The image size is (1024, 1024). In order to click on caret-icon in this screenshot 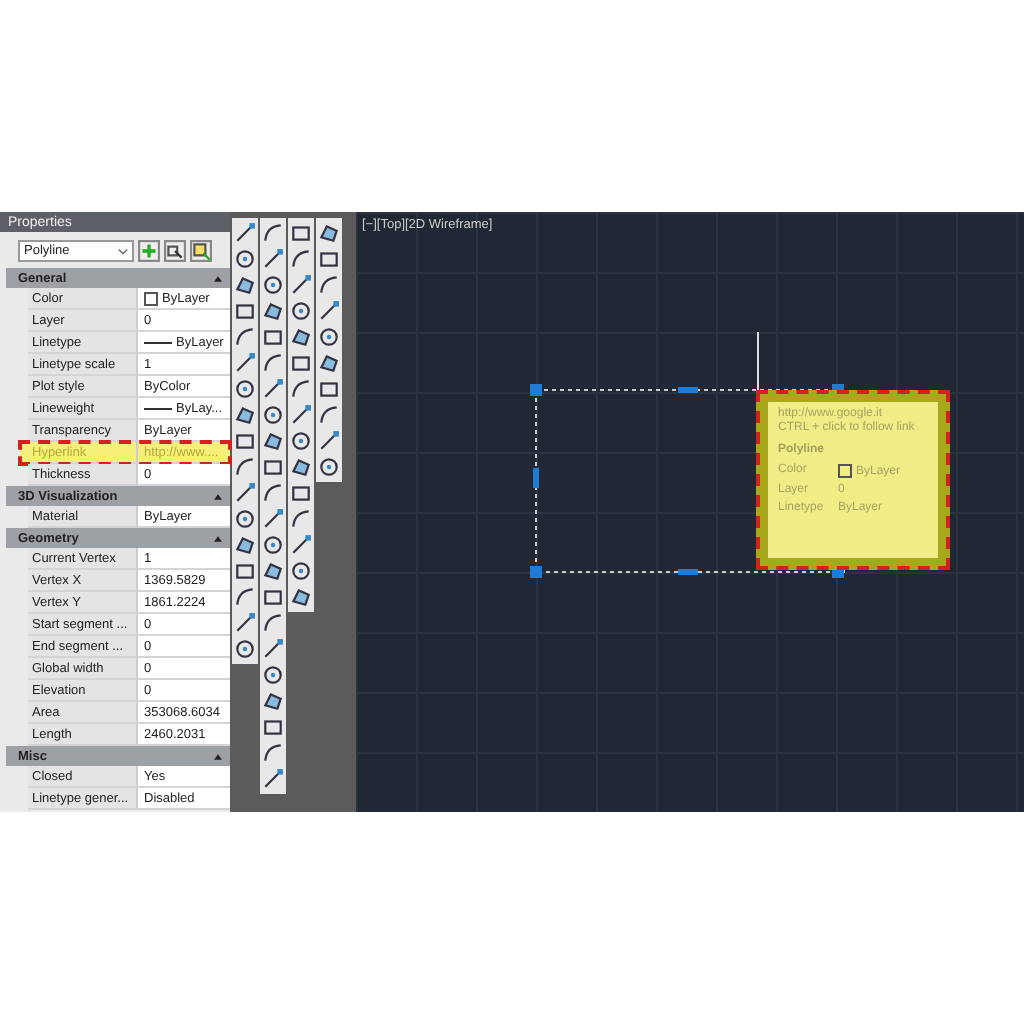, I will do `click(123, 251)`.